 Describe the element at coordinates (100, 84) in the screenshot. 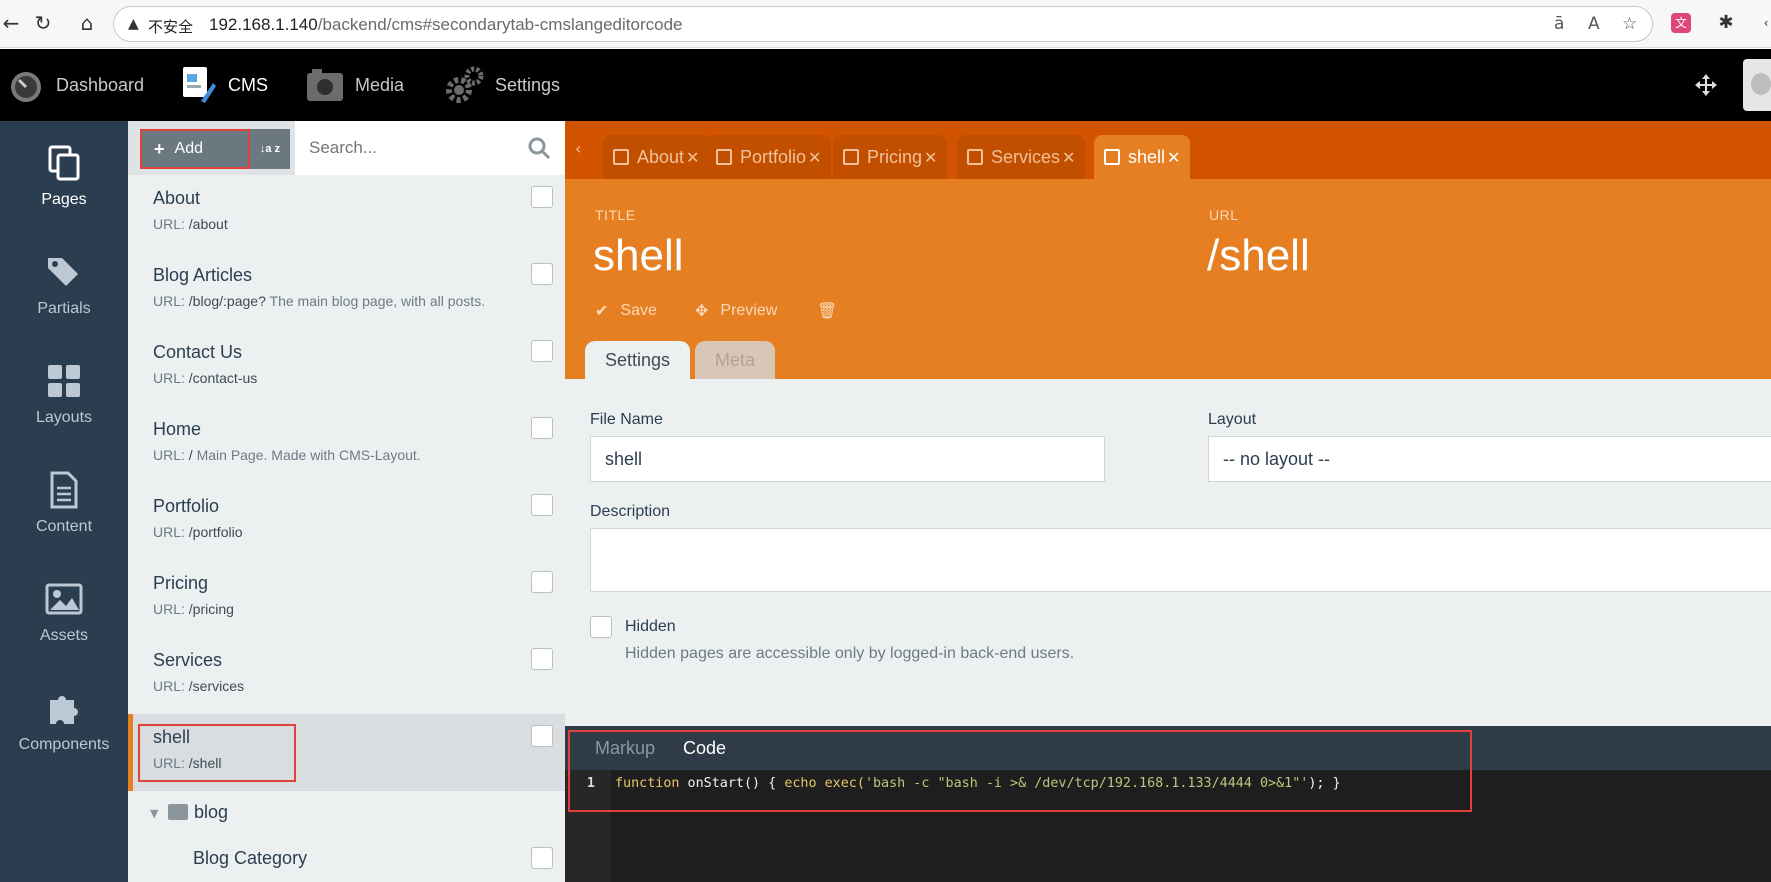

I see `nav-dashboard-label: Dashboard` at that location.